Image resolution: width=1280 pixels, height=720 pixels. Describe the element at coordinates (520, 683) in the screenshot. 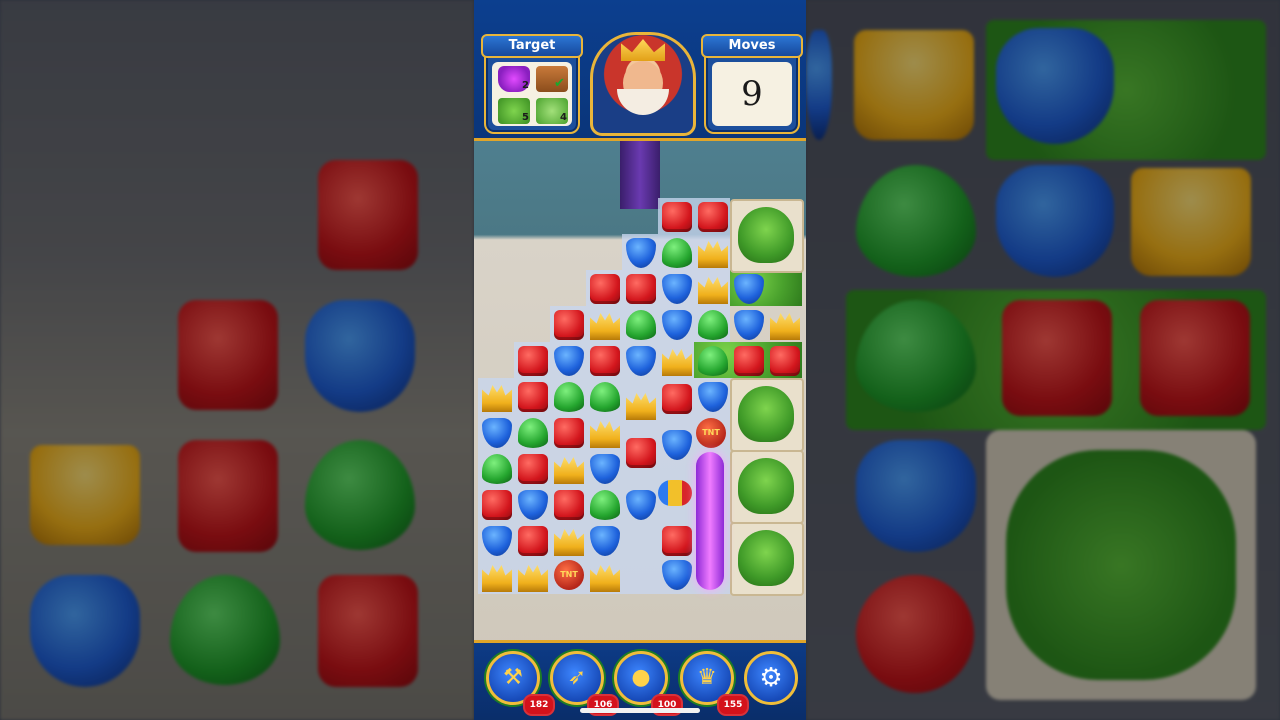

I see `hammer-booster-button: ⚒ 182` at that location.